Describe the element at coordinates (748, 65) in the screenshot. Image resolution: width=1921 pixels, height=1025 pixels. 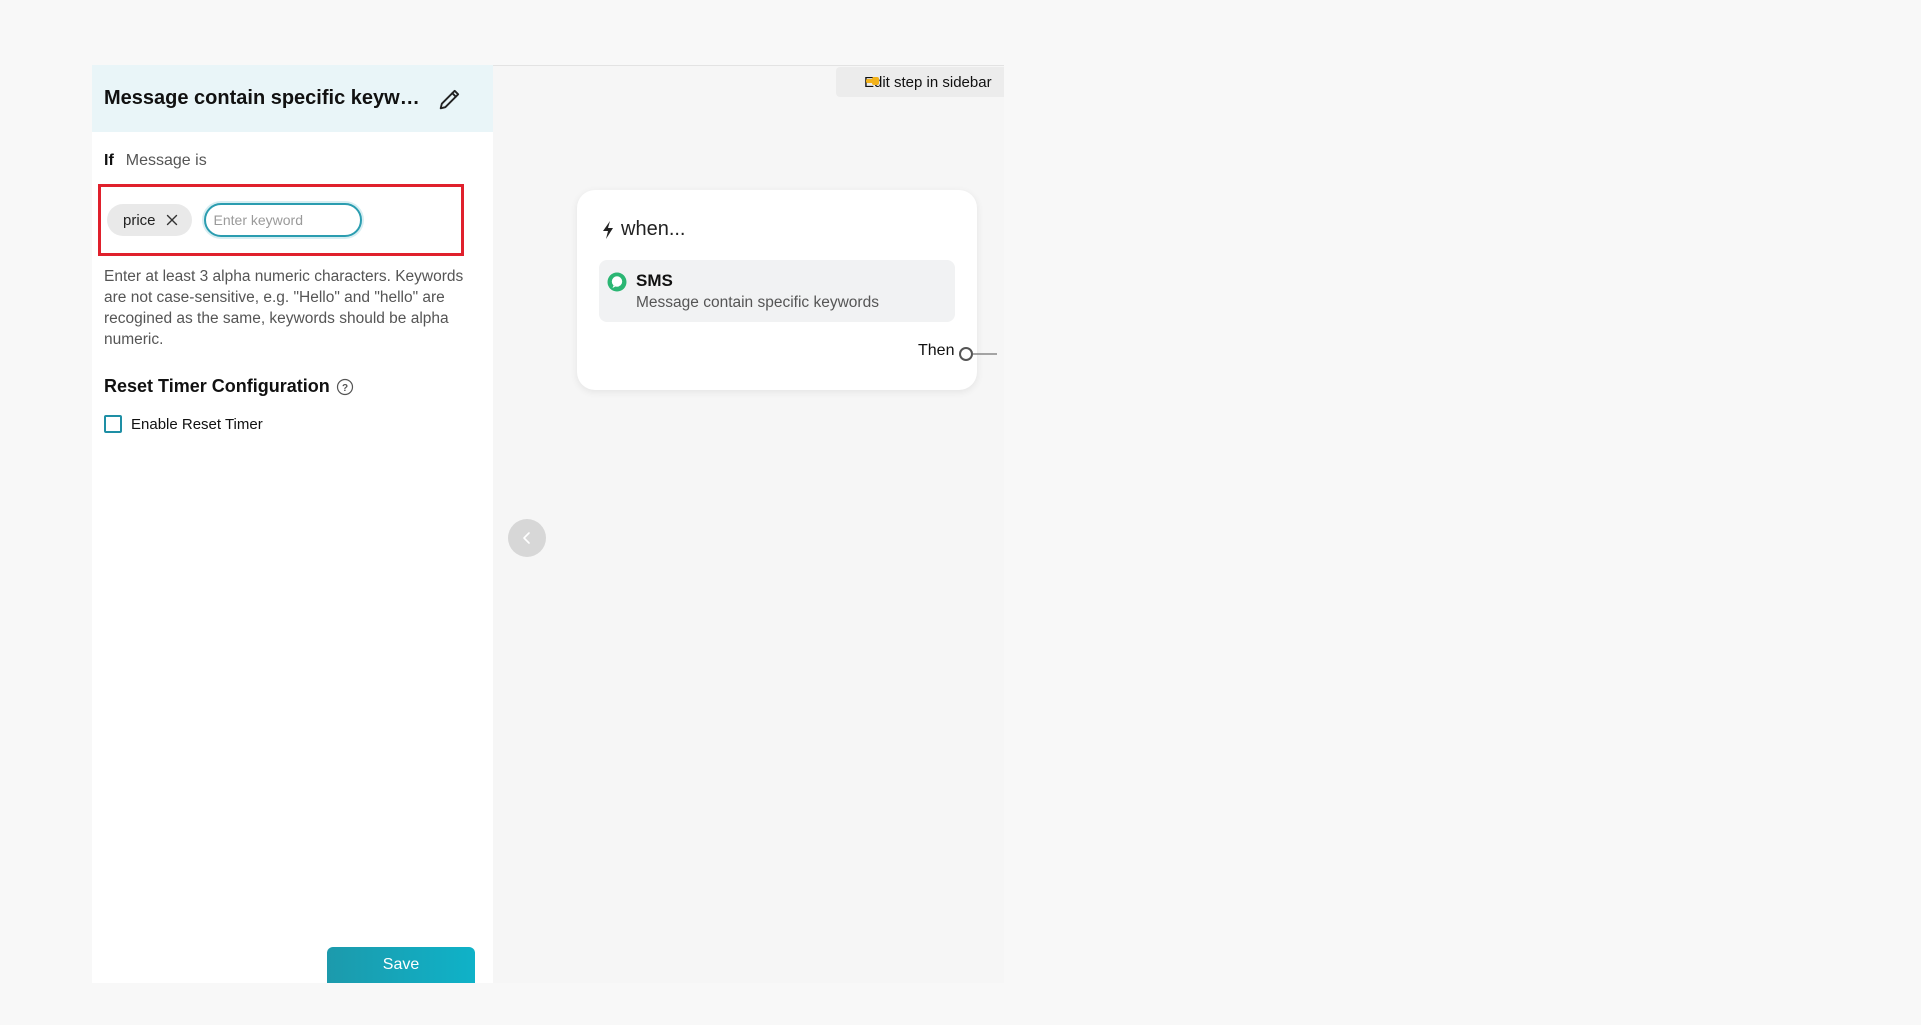
I see `canvas-divider` at that location.